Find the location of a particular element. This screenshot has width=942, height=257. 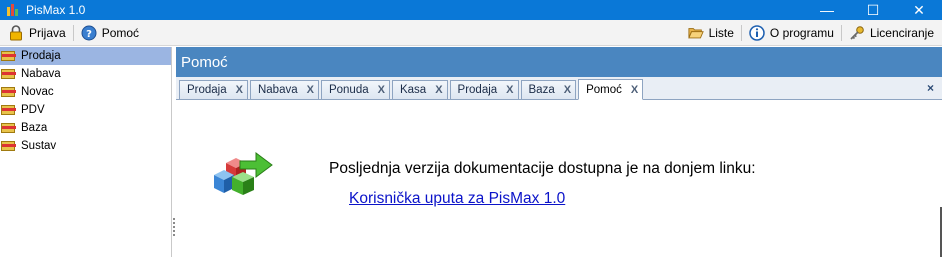

menu-liste: Liste is located at coordinates (711, 33).